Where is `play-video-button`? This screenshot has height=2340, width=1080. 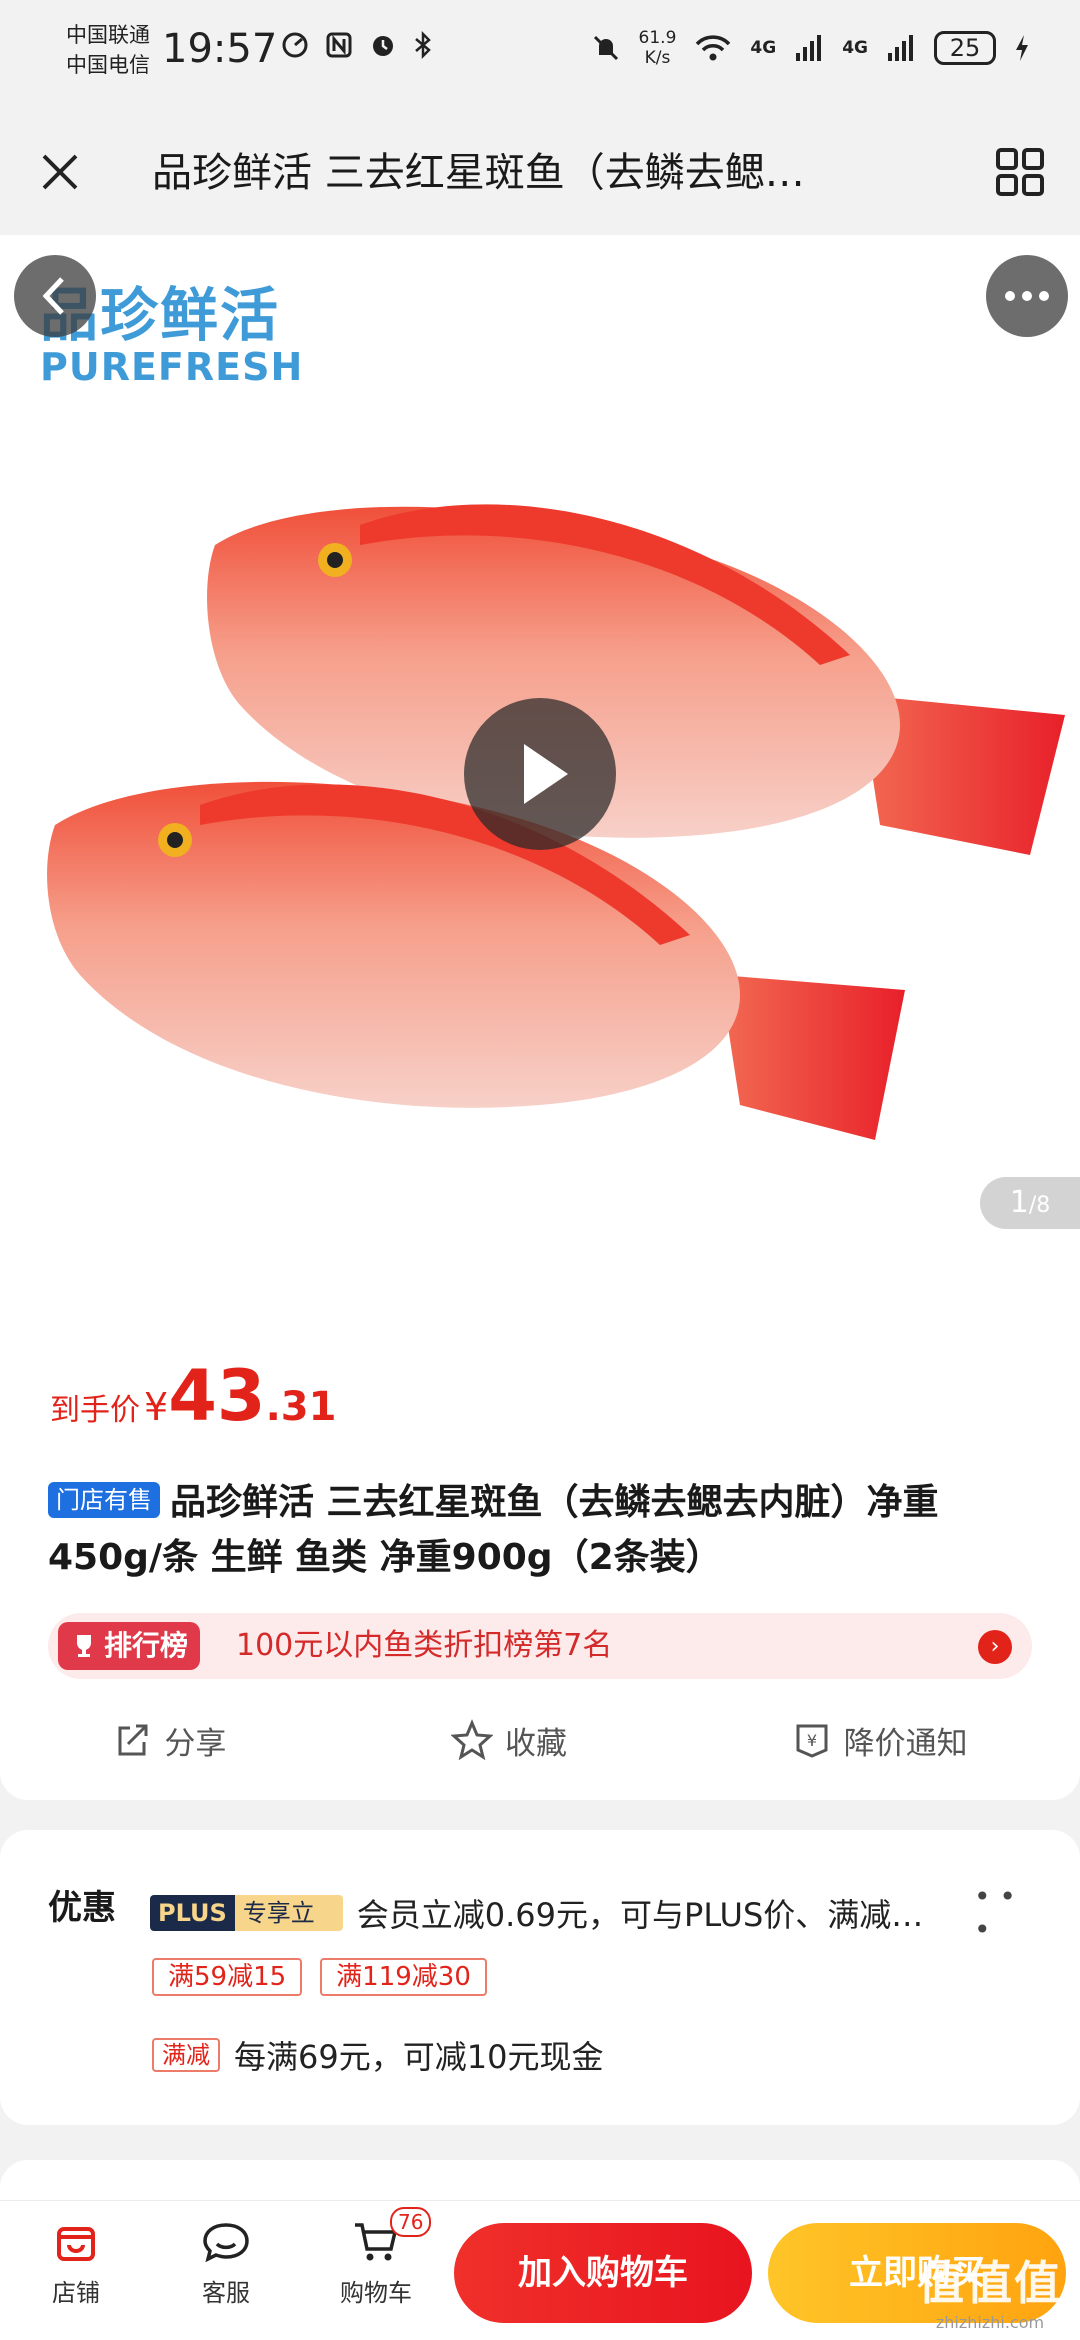 play-video-button is located at coordinates (540, 774).